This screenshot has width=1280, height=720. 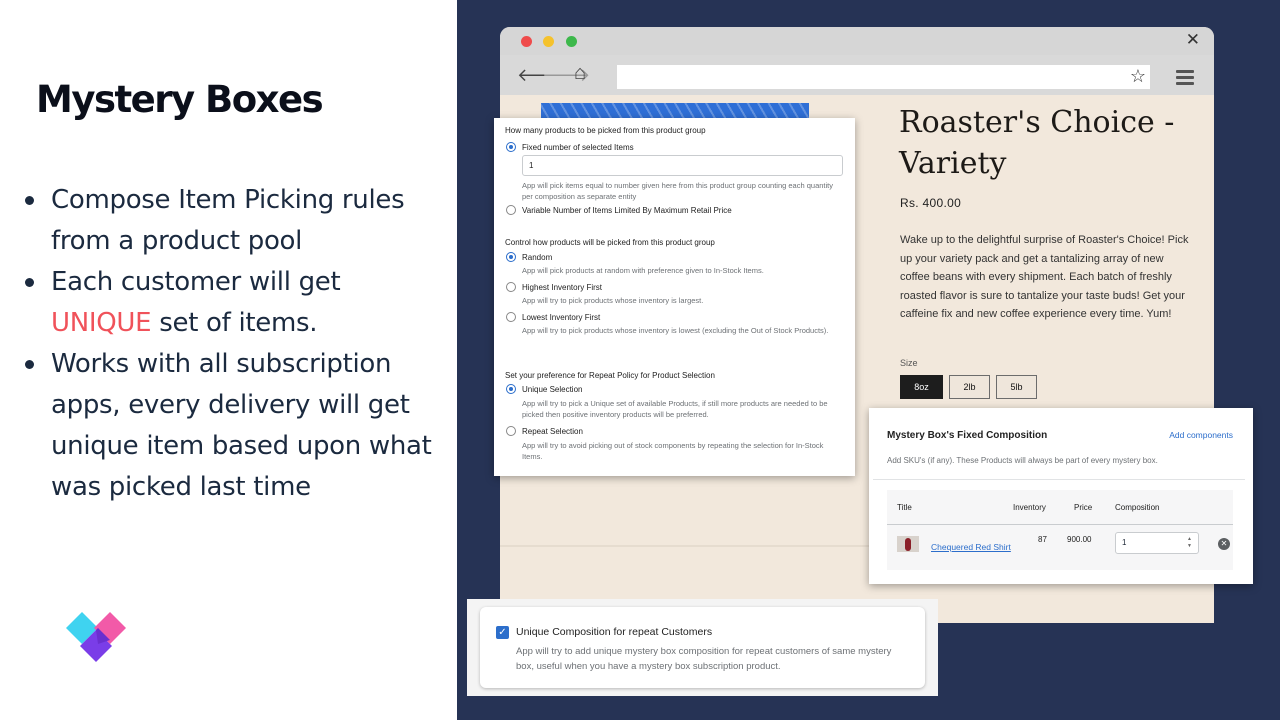 What do you see at coordinates (562, 287) in the screenshot?
I see `highest-inventory-label: Highest Inventory First` at bounding box center [562, 287].